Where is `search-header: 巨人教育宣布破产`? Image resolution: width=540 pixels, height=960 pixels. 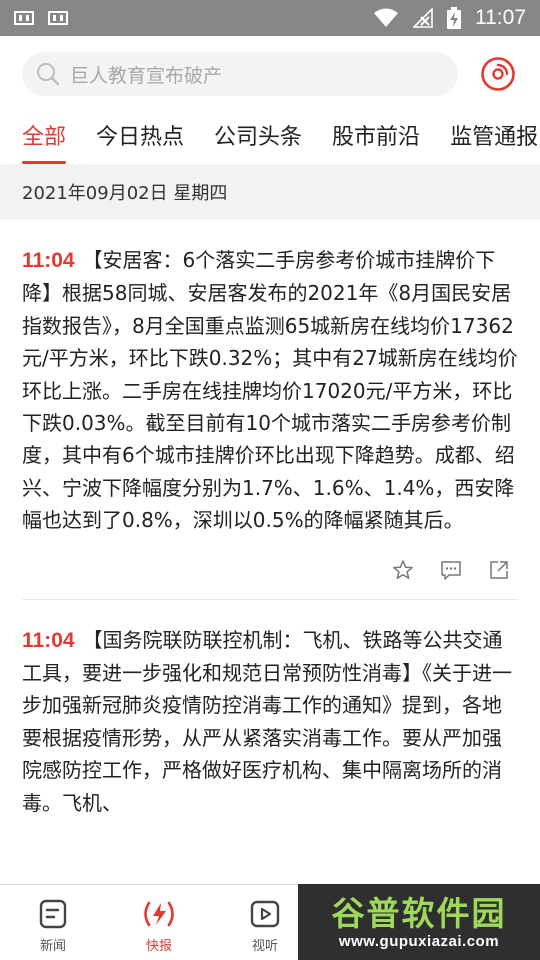 search-header: 巨人教育宣布破产 is located at coordinates (270, 74).